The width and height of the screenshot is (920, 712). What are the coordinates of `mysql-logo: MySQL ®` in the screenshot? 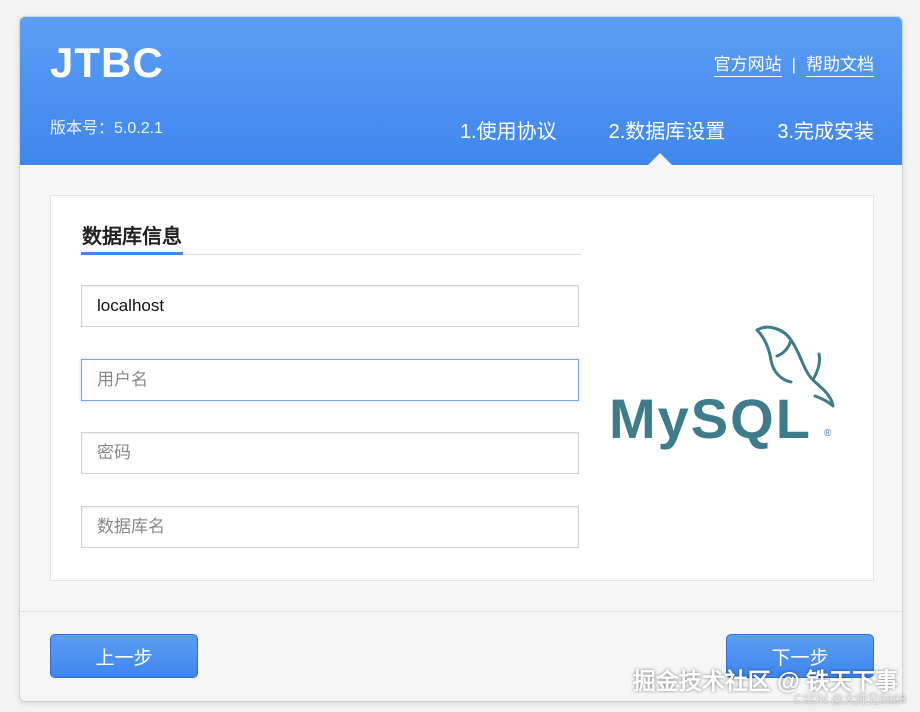 It's located at (722, 387).